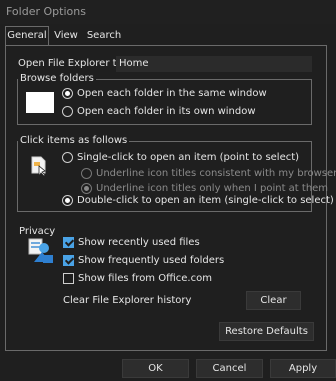 Image resolution: width=336 pixels, height=381 pixels. I want to click on click-items-icon, so click(39, 167).